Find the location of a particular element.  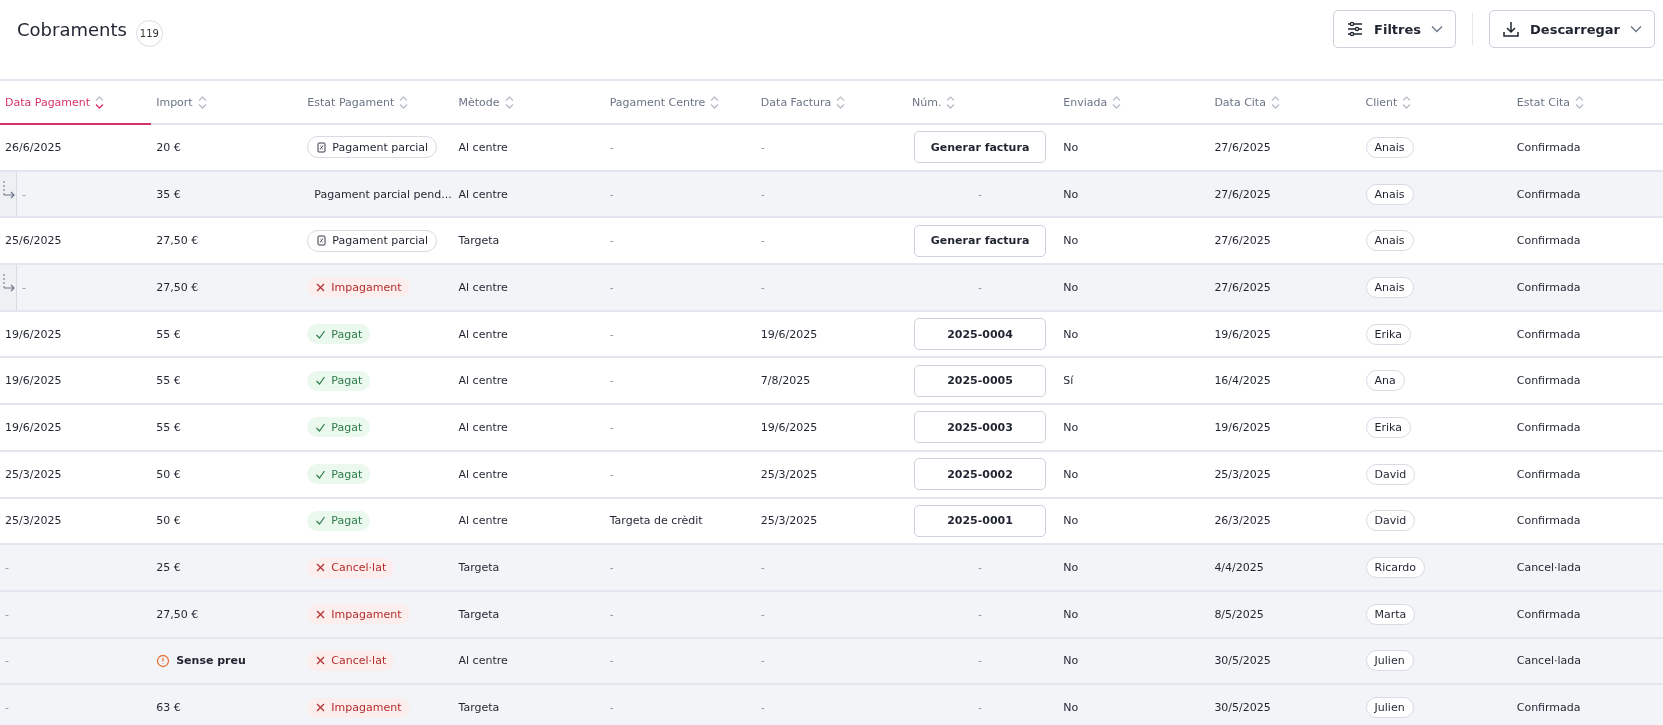

column-header: Data Factura is located at coordinates (831, 102).